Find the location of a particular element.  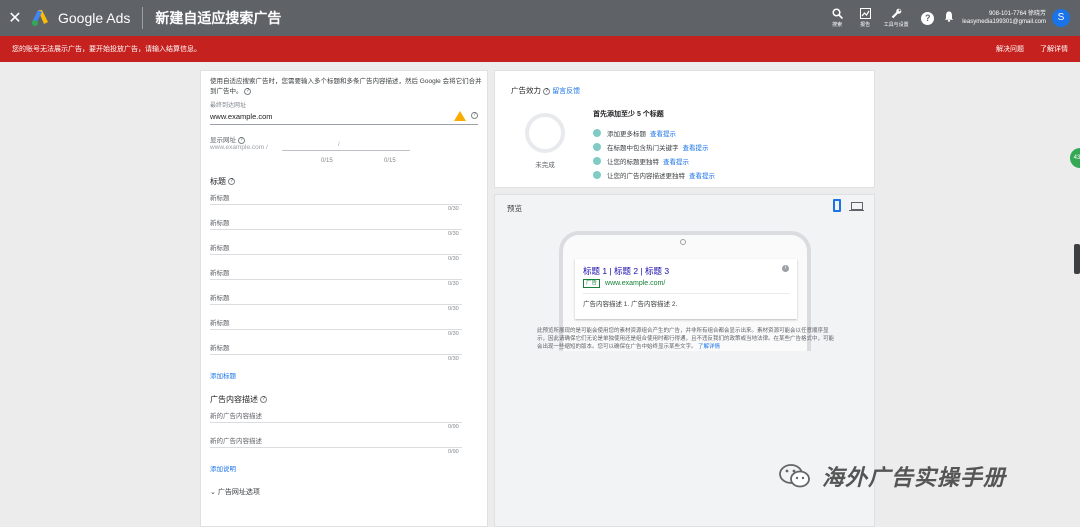

brand-name: Google Ads is located at coordinates (94, 18).